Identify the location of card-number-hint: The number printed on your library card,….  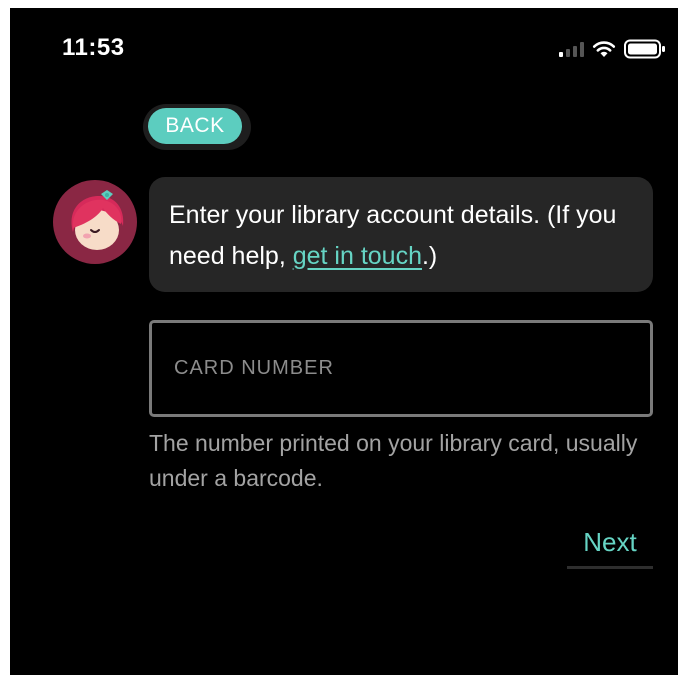
(393, 460).